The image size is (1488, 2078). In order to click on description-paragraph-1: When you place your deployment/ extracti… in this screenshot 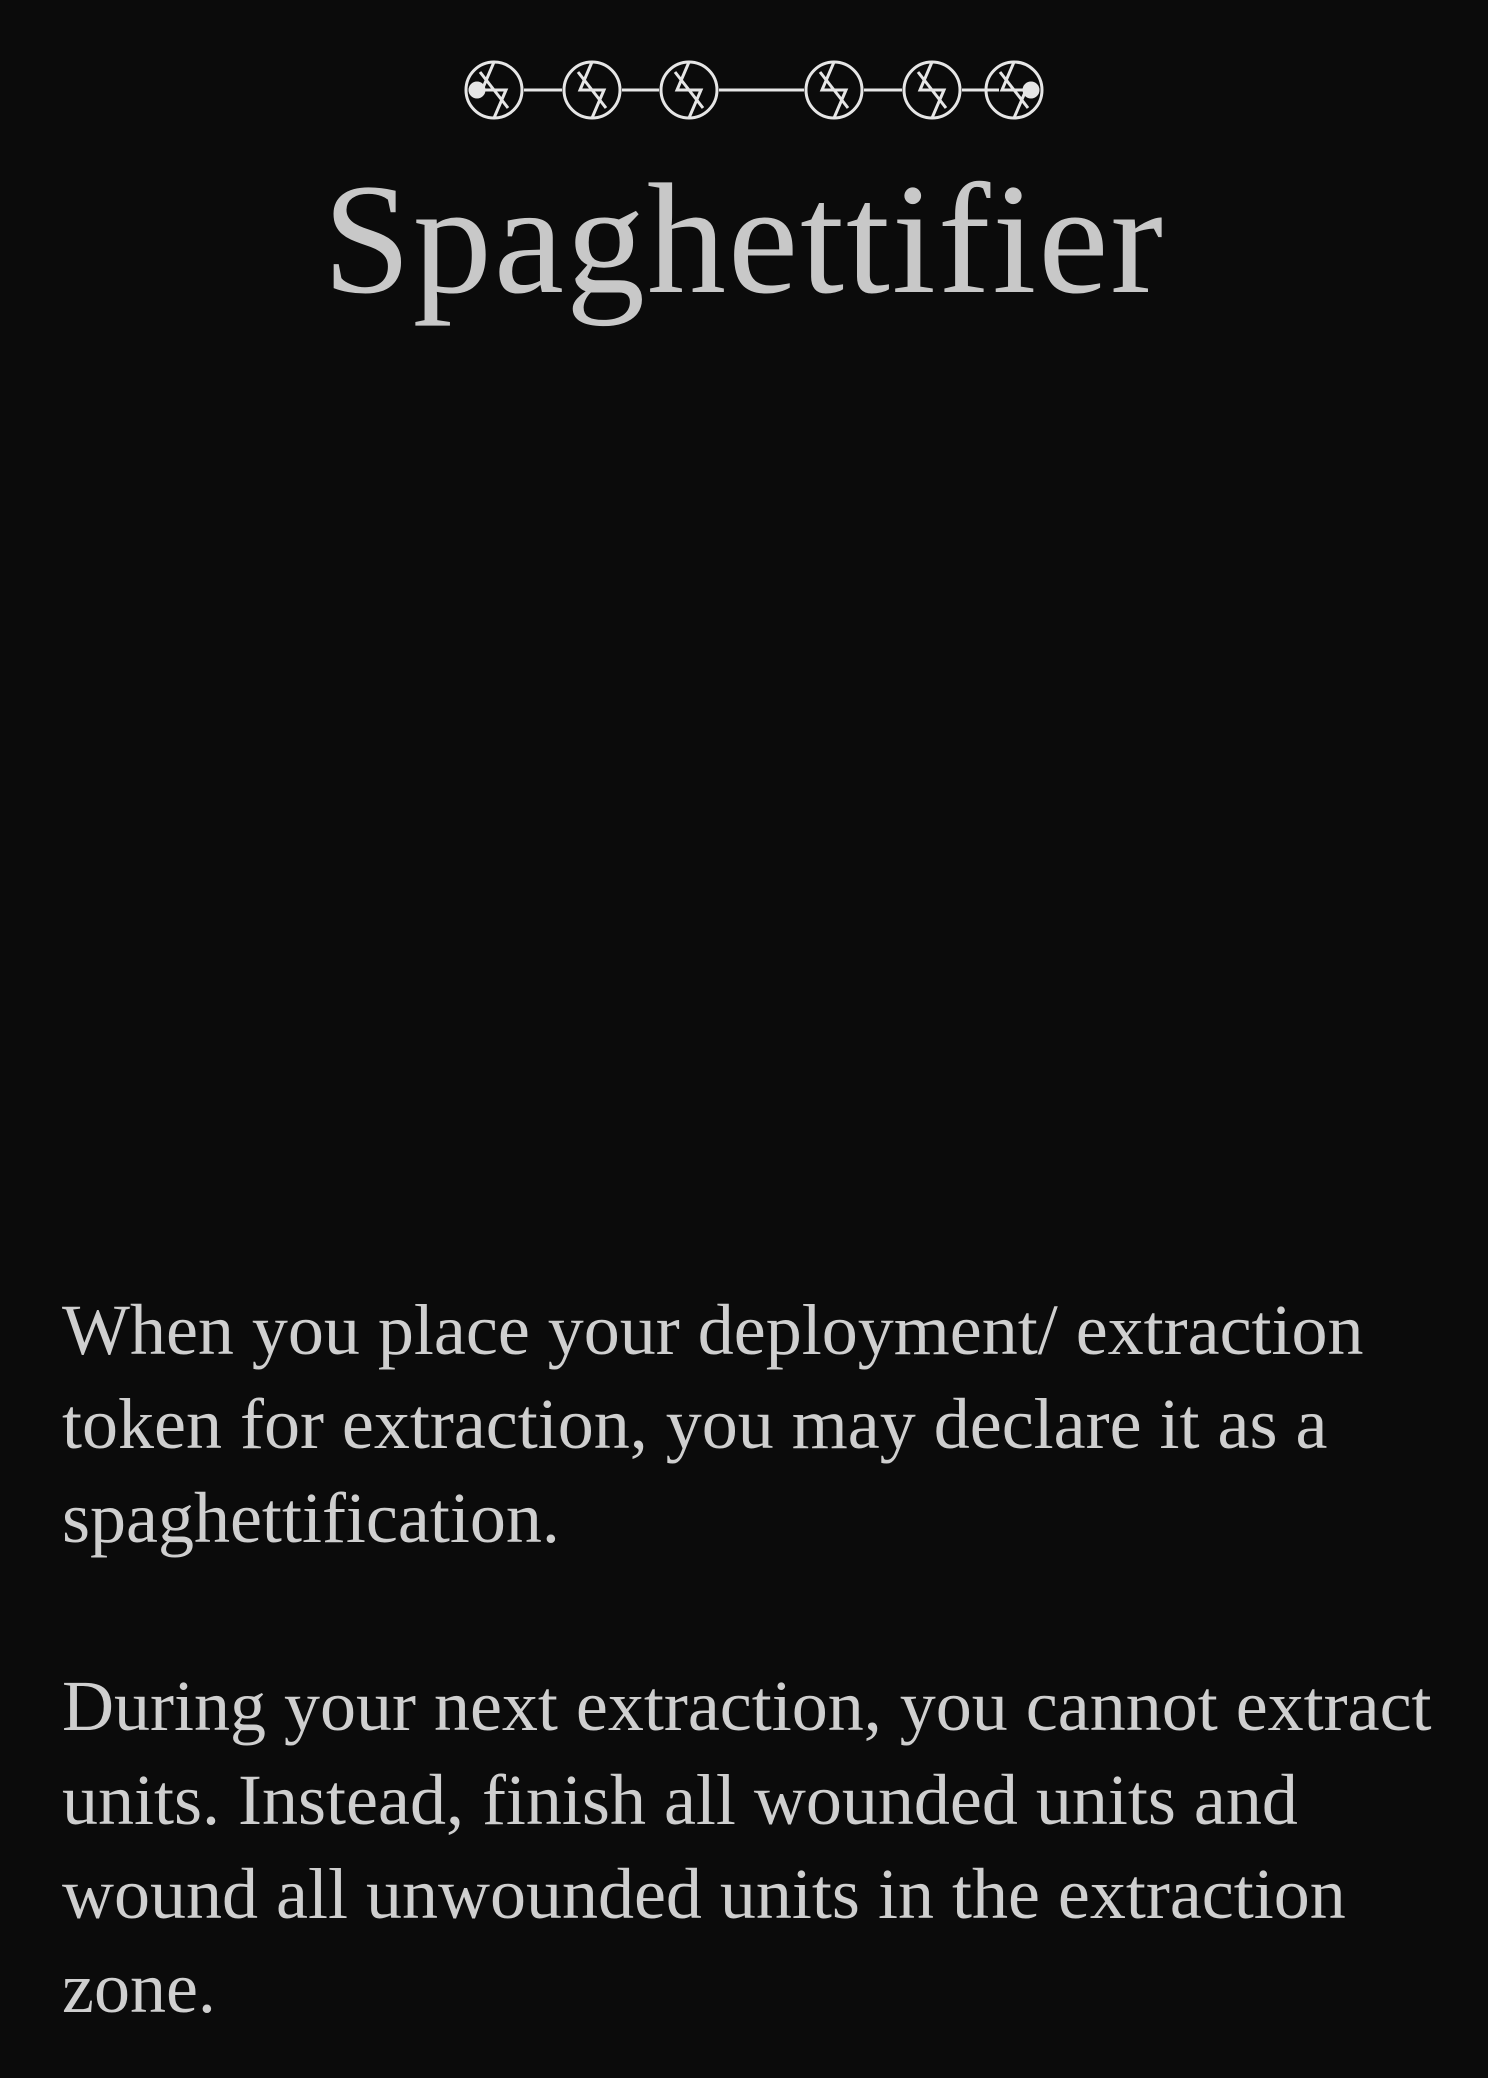, I will do `click(713, 1424)`.